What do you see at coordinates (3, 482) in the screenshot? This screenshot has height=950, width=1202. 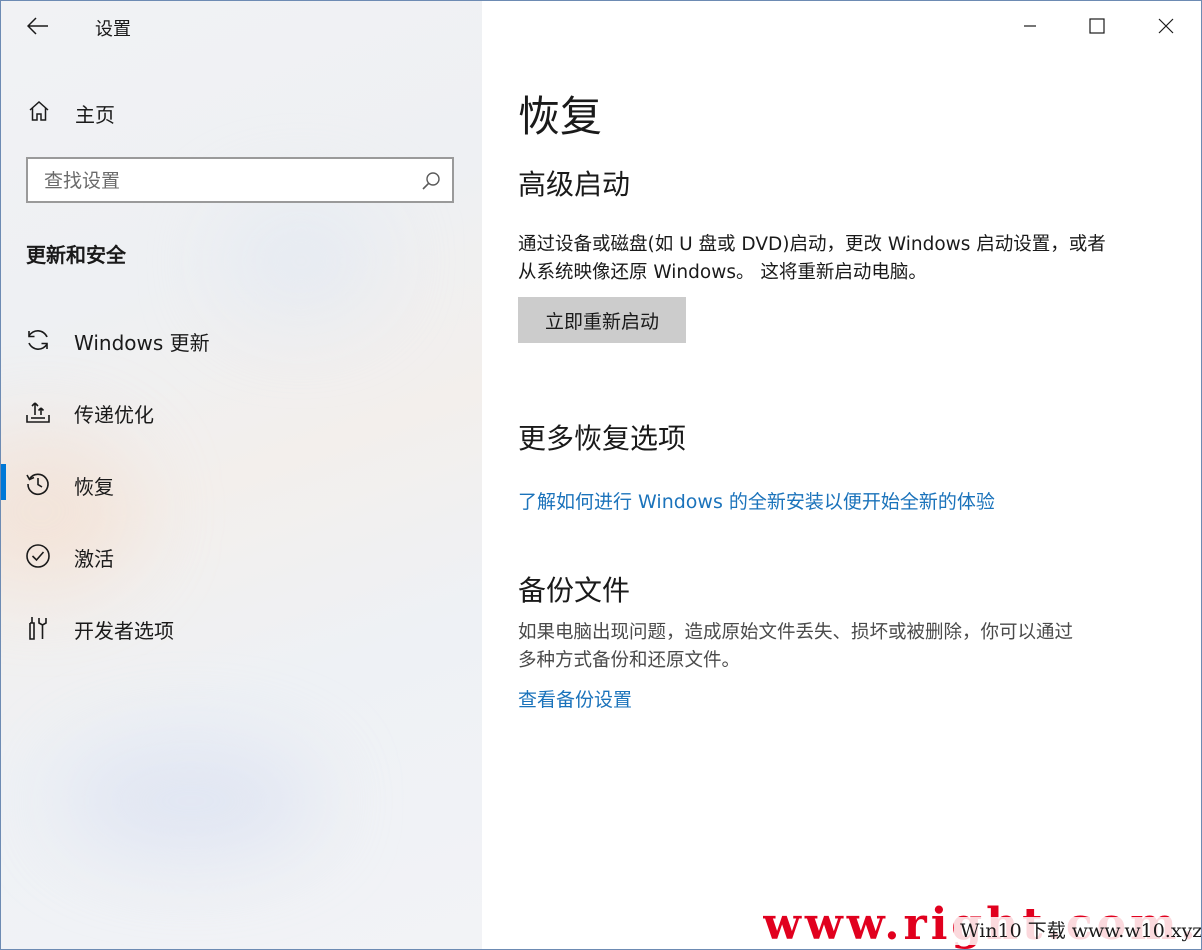 I see `selection-indicator` at bounding box center [3, 482].